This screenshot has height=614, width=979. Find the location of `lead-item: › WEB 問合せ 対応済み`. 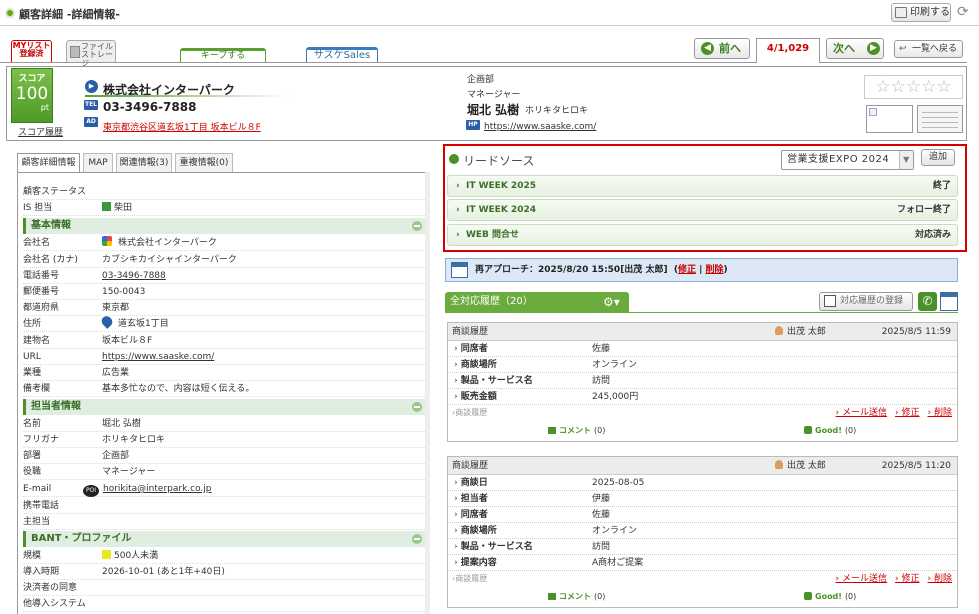

lead-item: › WEB 問合せ 対応済み is located at coordinates (702, 235).